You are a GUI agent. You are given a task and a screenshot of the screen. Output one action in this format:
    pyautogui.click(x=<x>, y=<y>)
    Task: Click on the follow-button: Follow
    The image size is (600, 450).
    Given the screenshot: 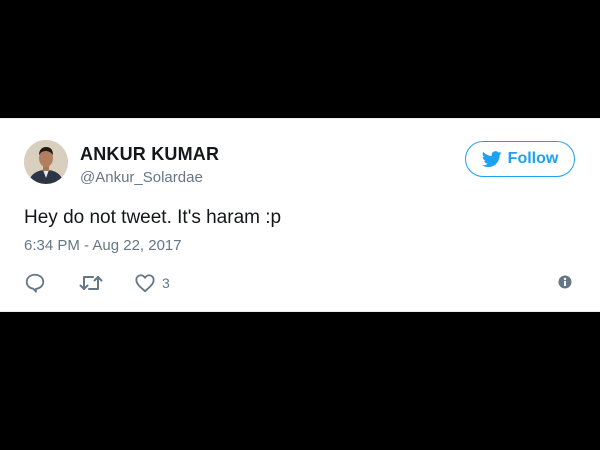 What is the action you would take?
    pyautogui.click(x=520, y=159)
    